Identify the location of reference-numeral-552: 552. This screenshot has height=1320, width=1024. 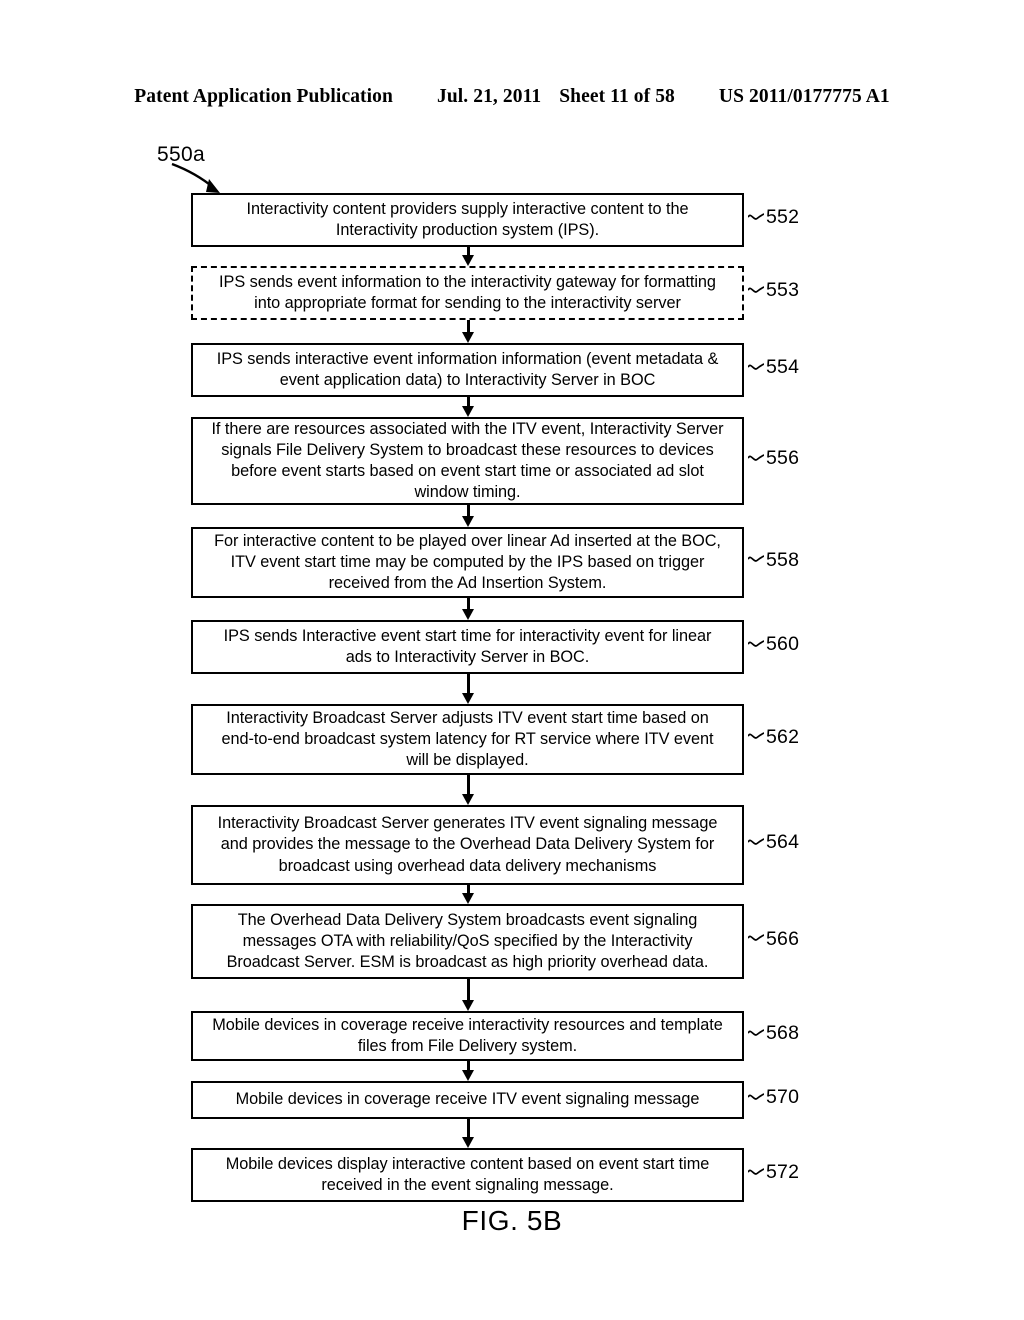
(774, 217).